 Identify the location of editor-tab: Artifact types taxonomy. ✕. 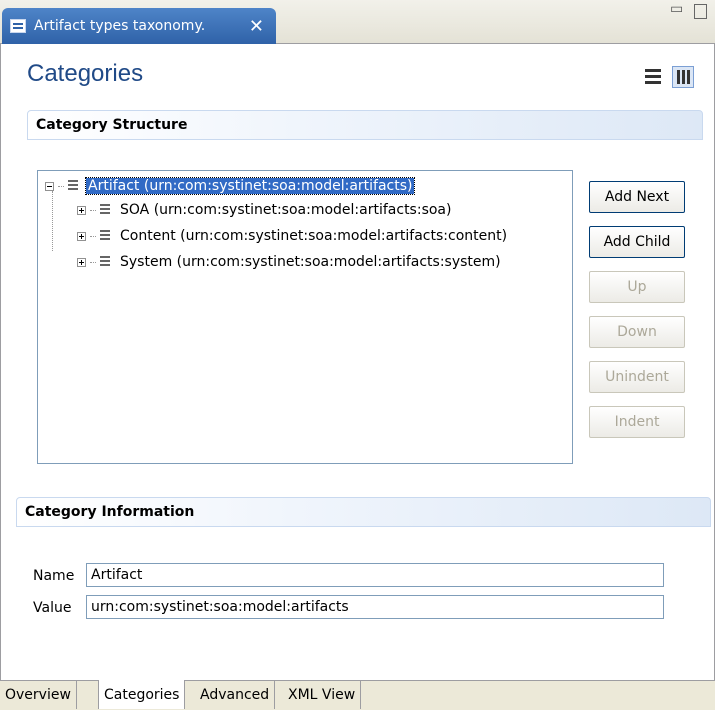
(139, 26).